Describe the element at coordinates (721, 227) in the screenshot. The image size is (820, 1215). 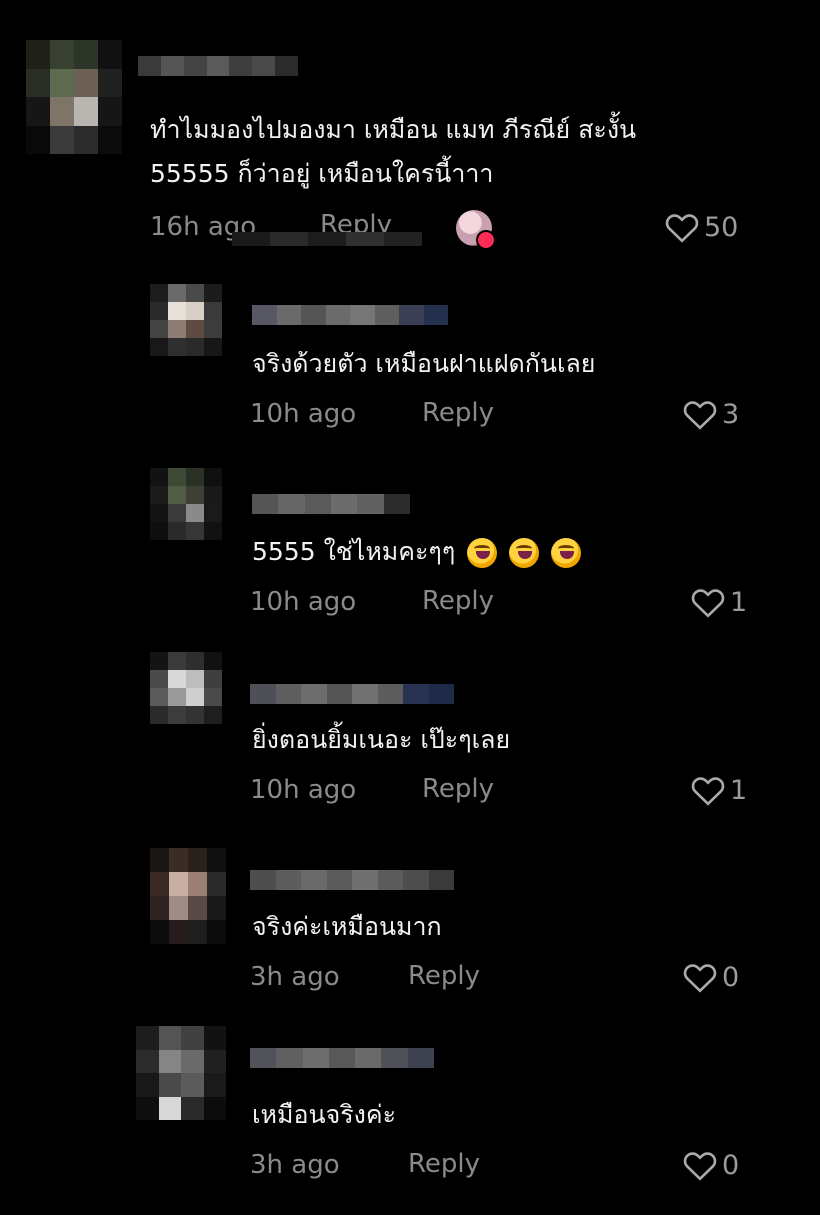
I see `like-count: 50` at that location.